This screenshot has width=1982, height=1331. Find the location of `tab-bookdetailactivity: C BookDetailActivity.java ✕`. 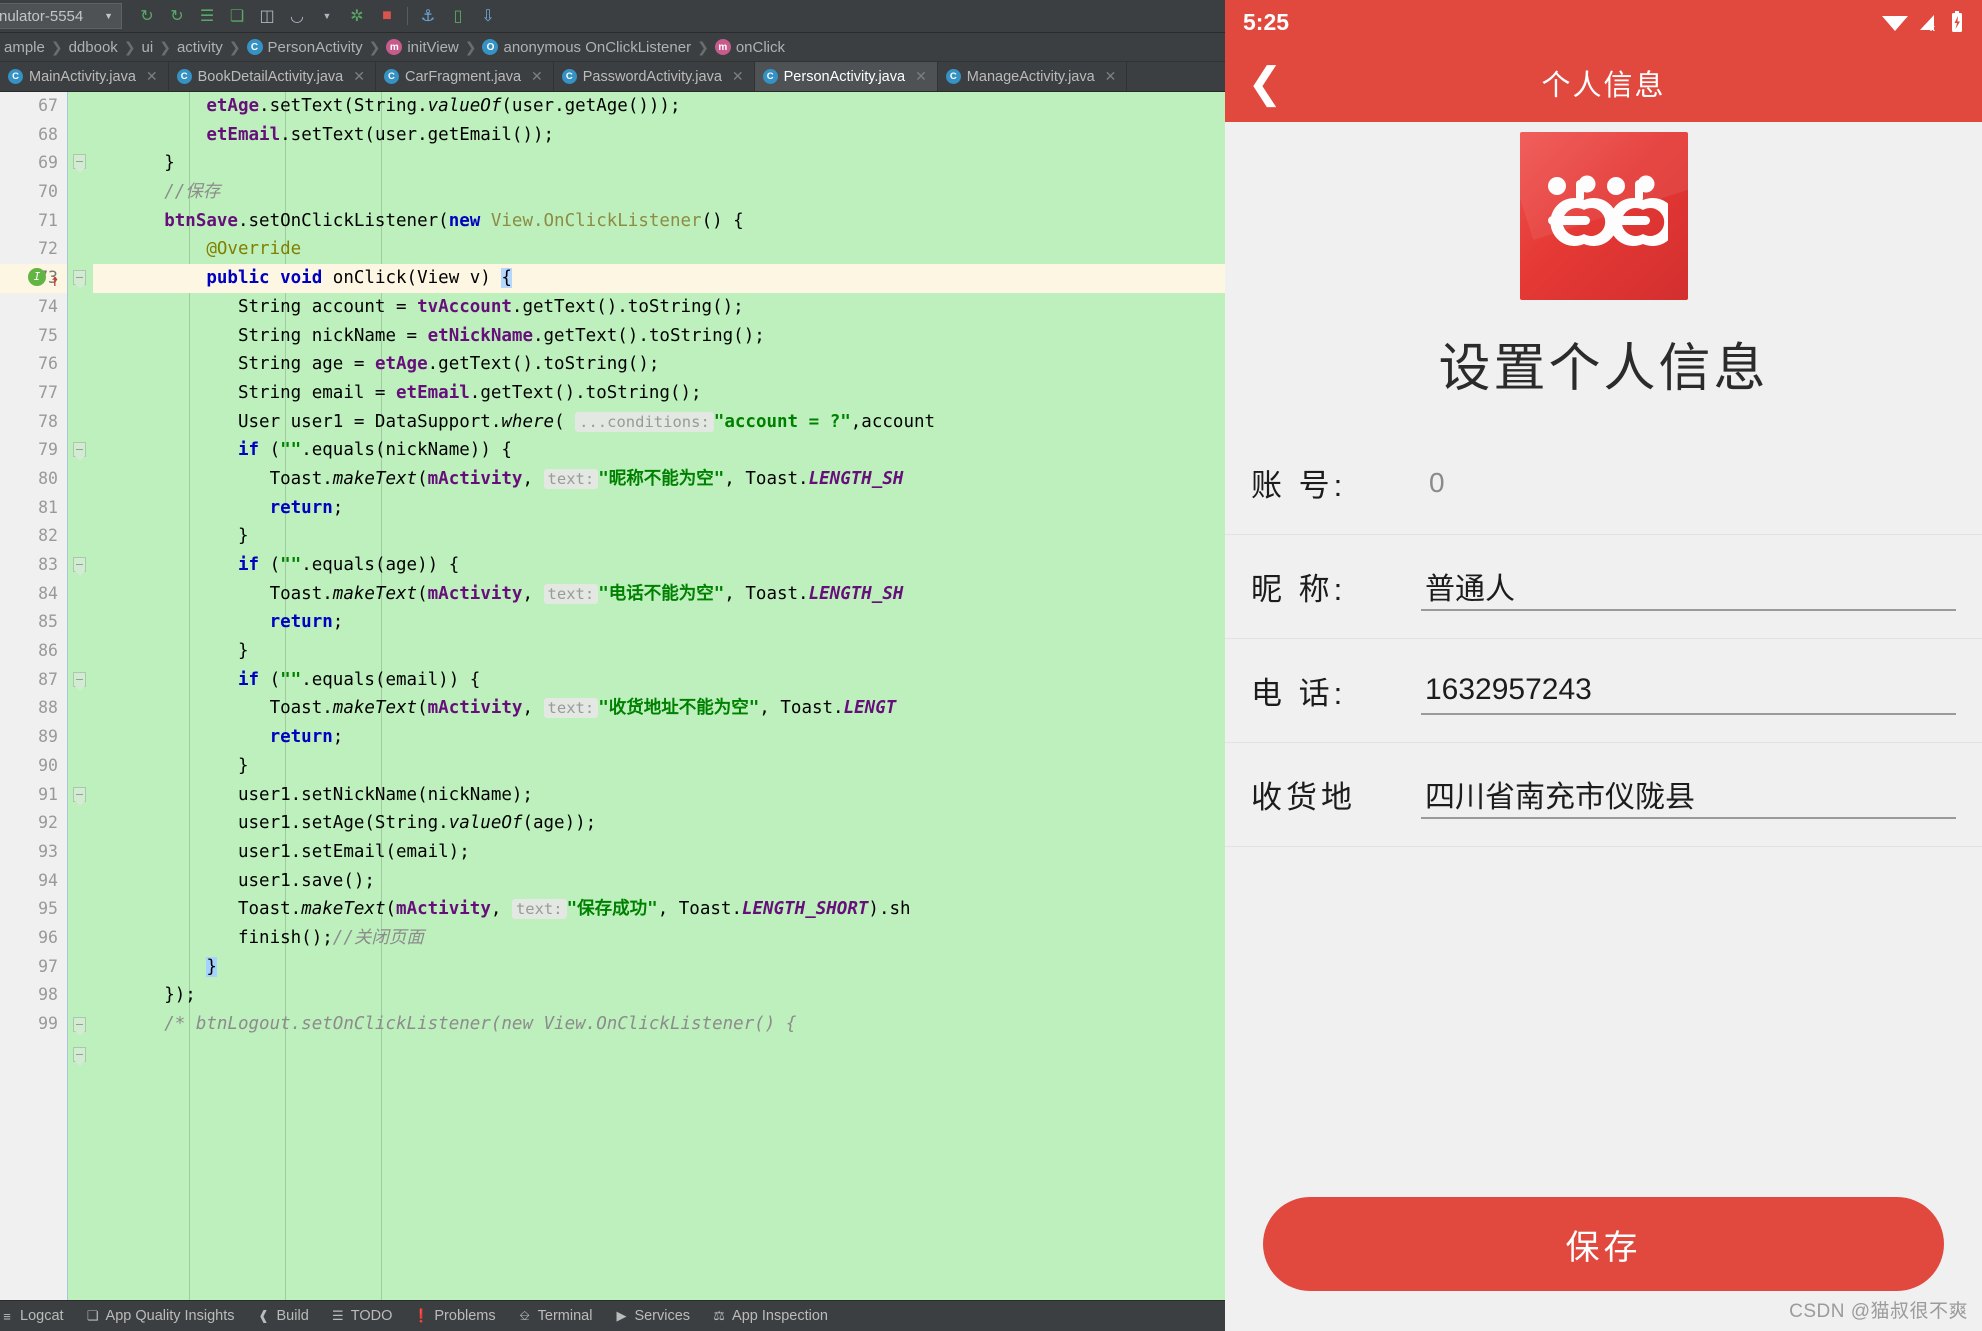

tab-bookdetailactivity: C BookDetailActivity.java ✕ is located at coordinates (272, 76).